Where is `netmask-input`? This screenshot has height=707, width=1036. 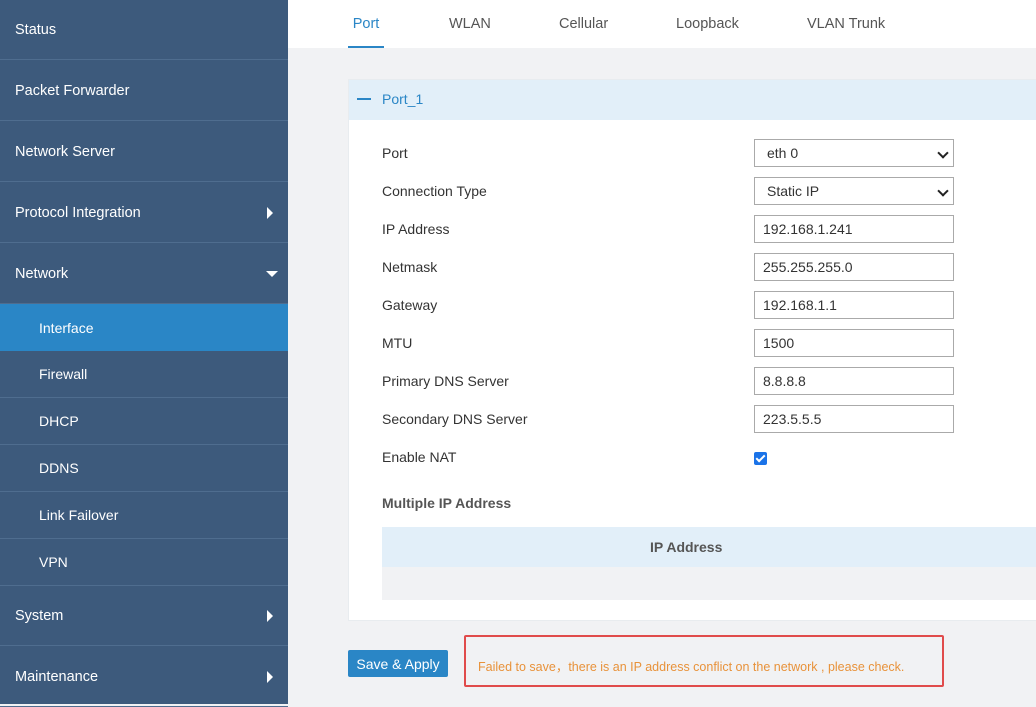 netmask-input is located at coordinates (854, 267).